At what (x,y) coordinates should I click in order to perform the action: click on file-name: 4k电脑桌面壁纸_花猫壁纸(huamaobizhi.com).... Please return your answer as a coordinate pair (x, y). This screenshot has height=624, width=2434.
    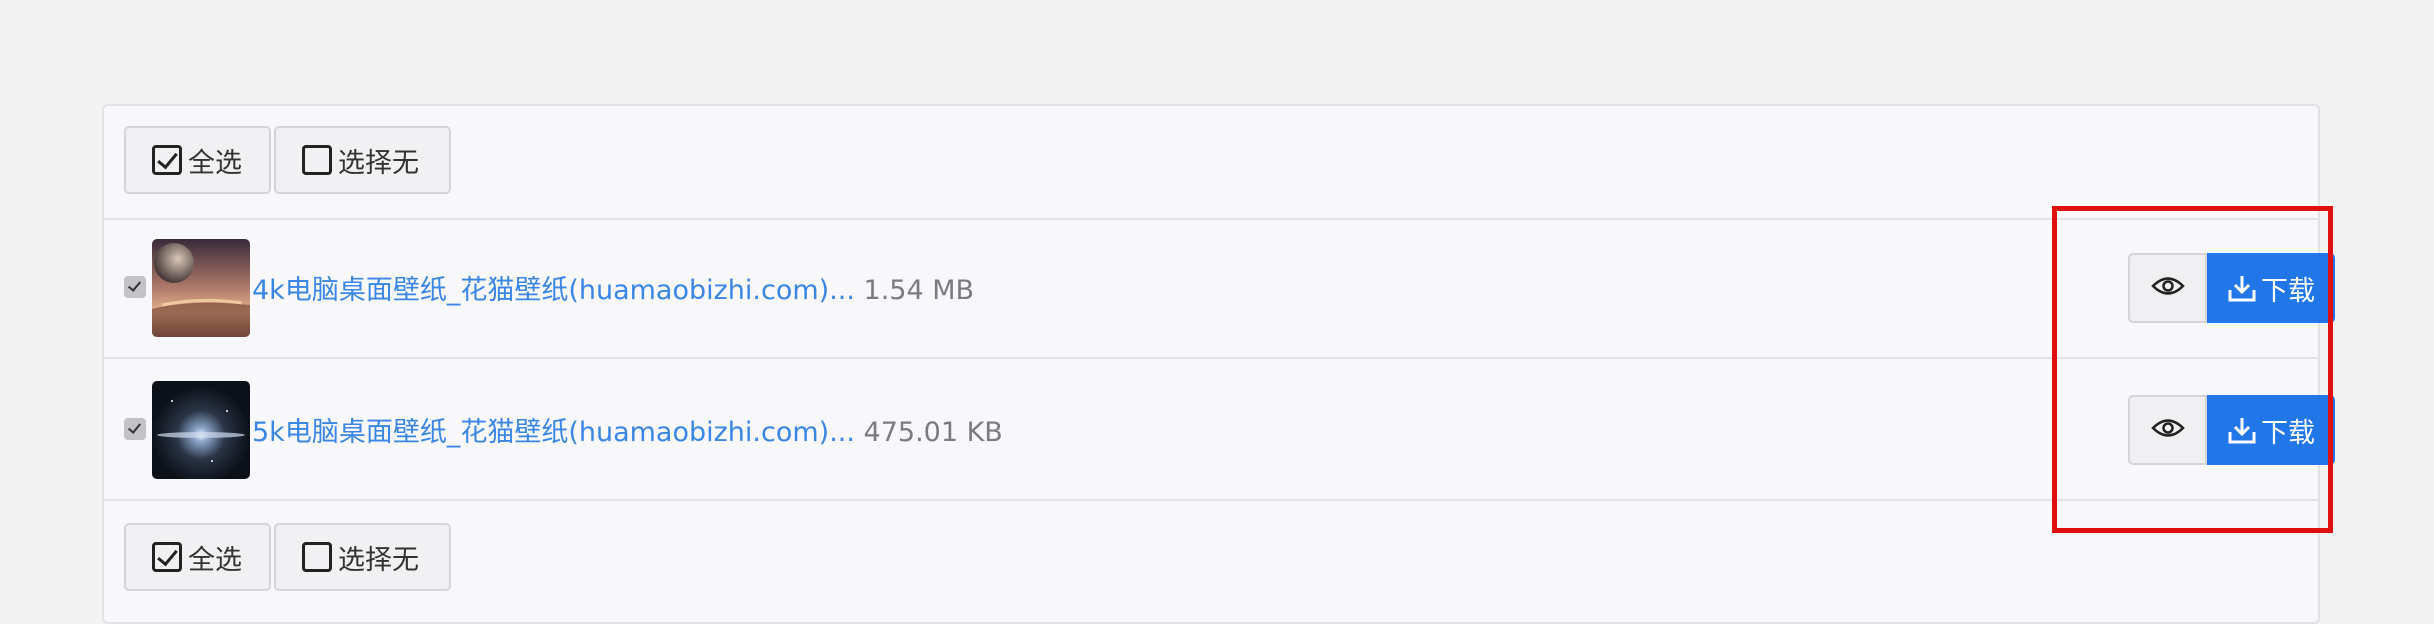
    Looking at the image, I should click on (553, 290).